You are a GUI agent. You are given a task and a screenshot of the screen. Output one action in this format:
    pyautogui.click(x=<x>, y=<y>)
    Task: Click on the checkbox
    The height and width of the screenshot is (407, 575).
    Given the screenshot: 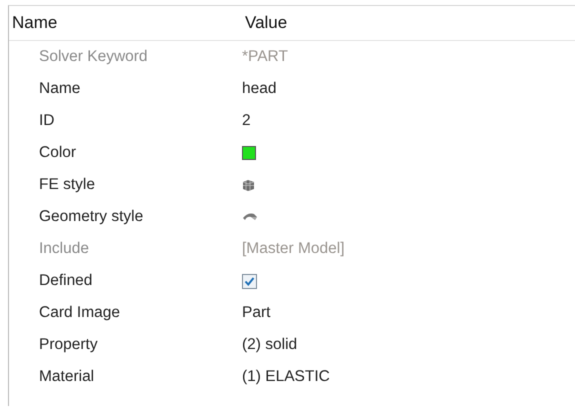 What is the action you would take?
    pyautogui.click(x=249, y=281)
    